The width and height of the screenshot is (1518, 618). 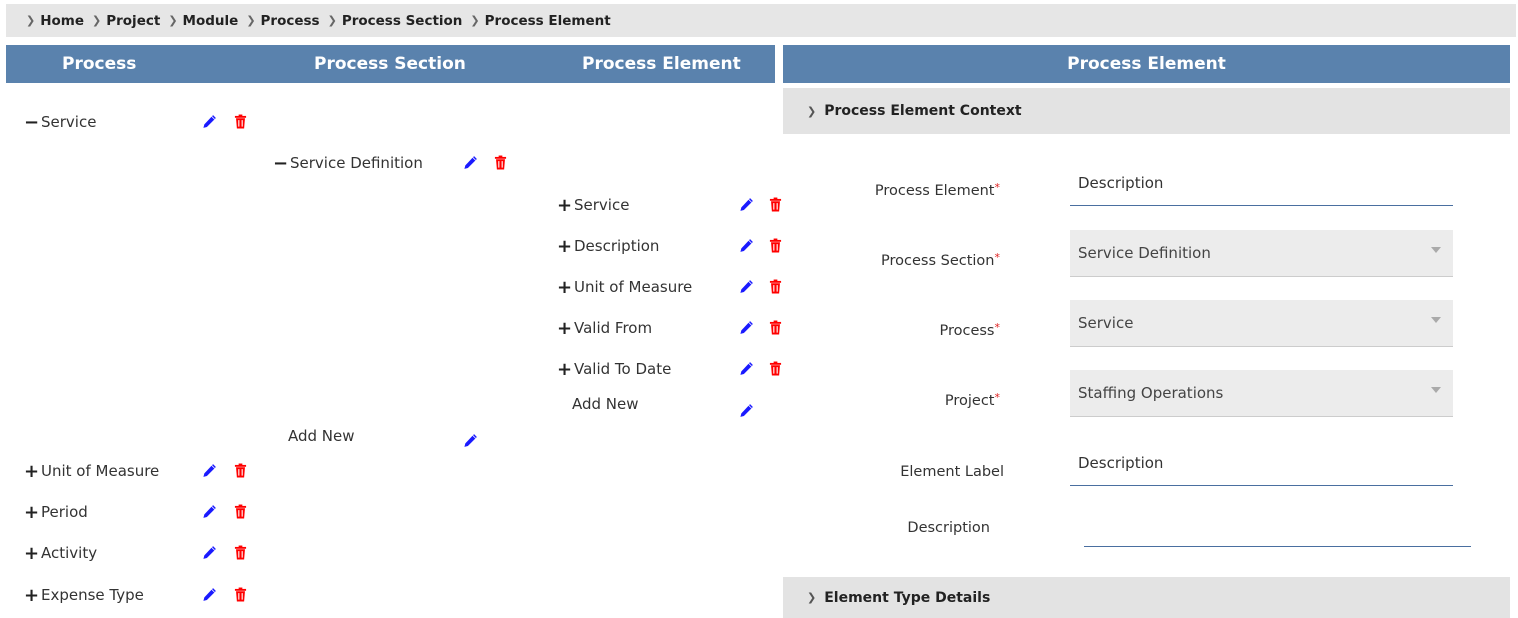 I want to click on tree-element-valid-to-date: + Valid To Date, so click(x=614, y=369).